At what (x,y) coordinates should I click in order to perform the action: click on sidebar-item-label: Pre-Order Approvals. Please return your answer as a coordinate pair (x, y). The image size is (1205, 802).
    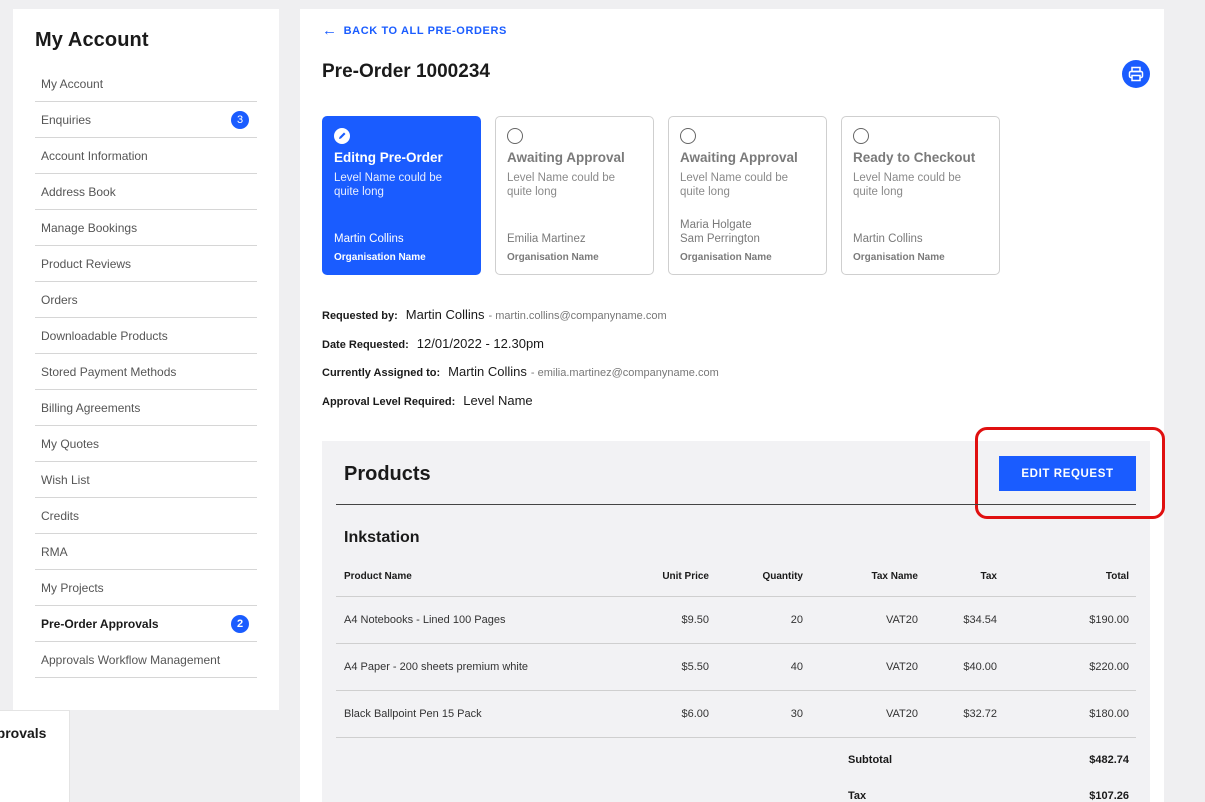
    Looking at the image, I should click on (100, 623).